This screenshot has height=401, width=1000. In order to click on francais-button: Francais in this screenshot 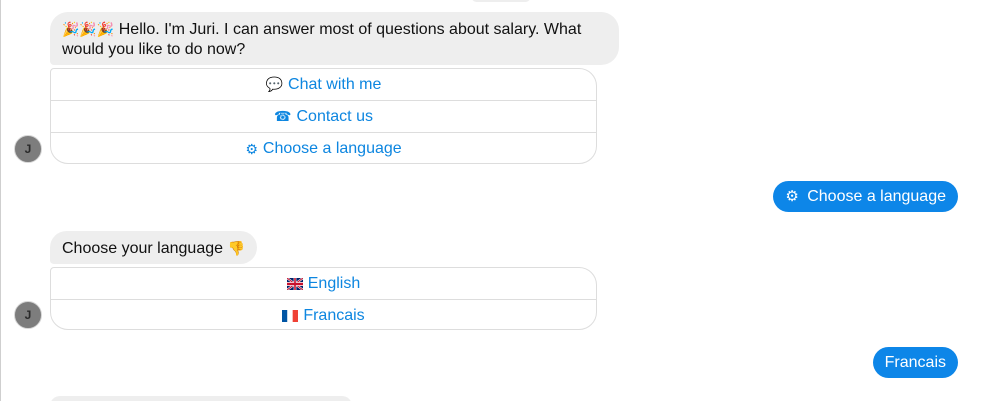, I will do `click(323, 314)`.